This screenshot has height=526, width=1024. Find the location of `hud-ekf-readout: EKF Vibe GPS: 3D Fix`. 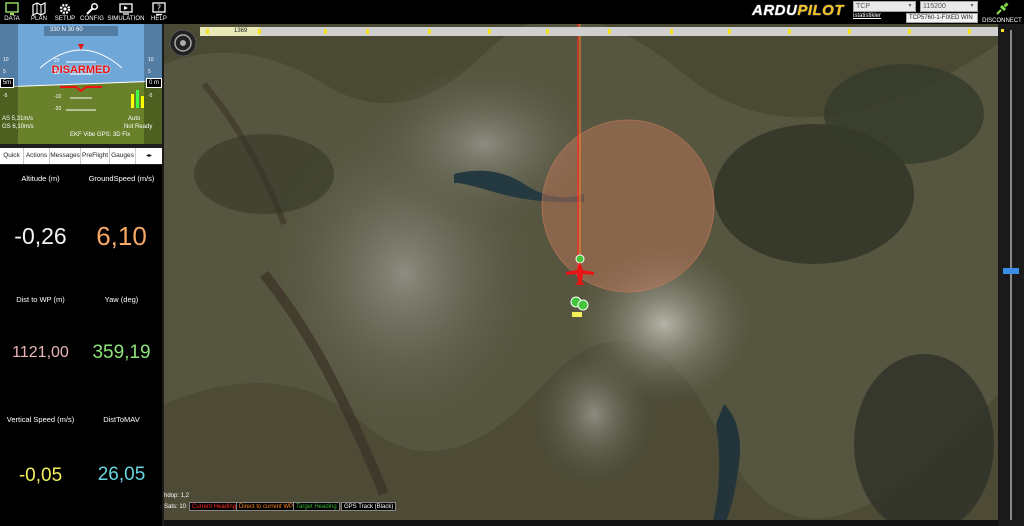

hud-ekf-readout: EKF Vibe GPS: 3D Fix is located at coordinates (100, 135).